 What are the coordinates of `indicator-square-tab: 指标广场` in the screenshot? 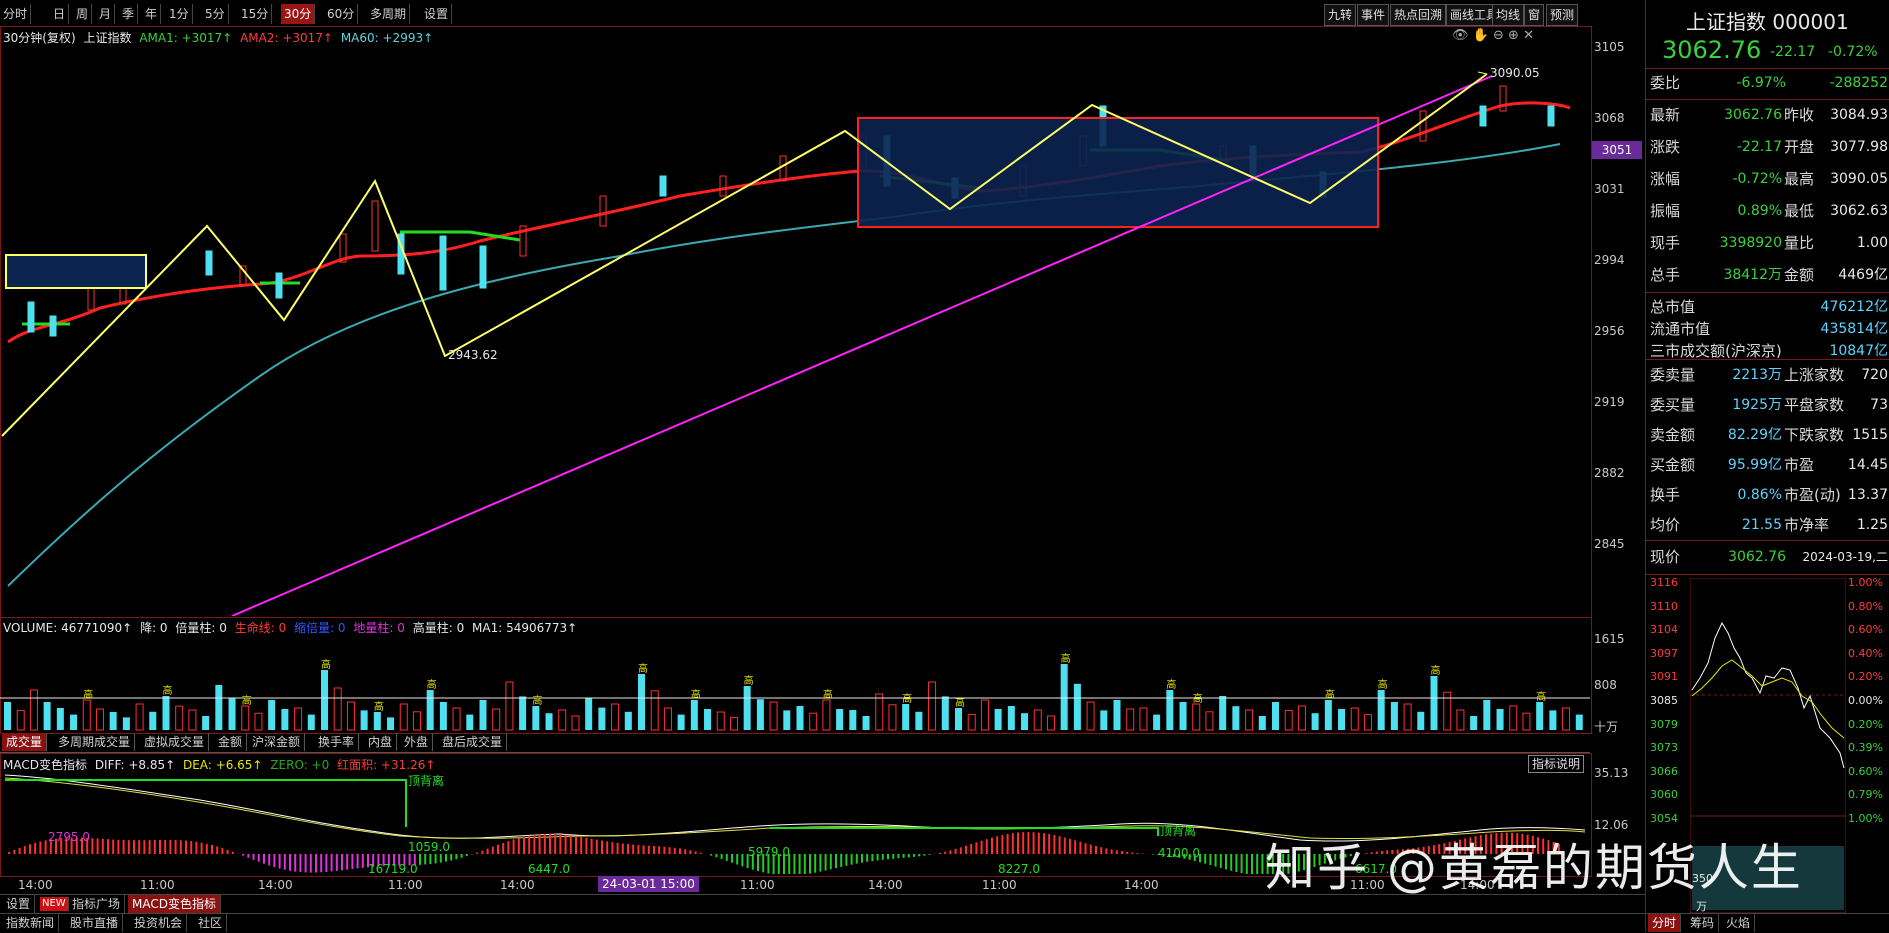 It's located at (97, 904).